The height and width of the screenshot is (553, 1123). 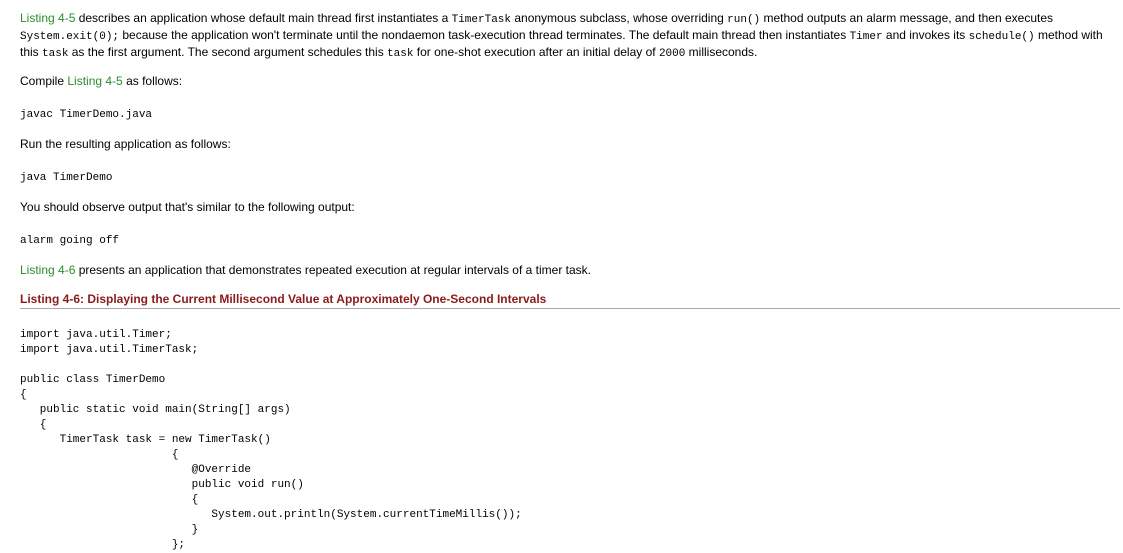 What do you see at coordinates (47, 270) in the screenshot?
I see `listing-4-6-link: Listing 4-6` at bounding box center [47, 270].